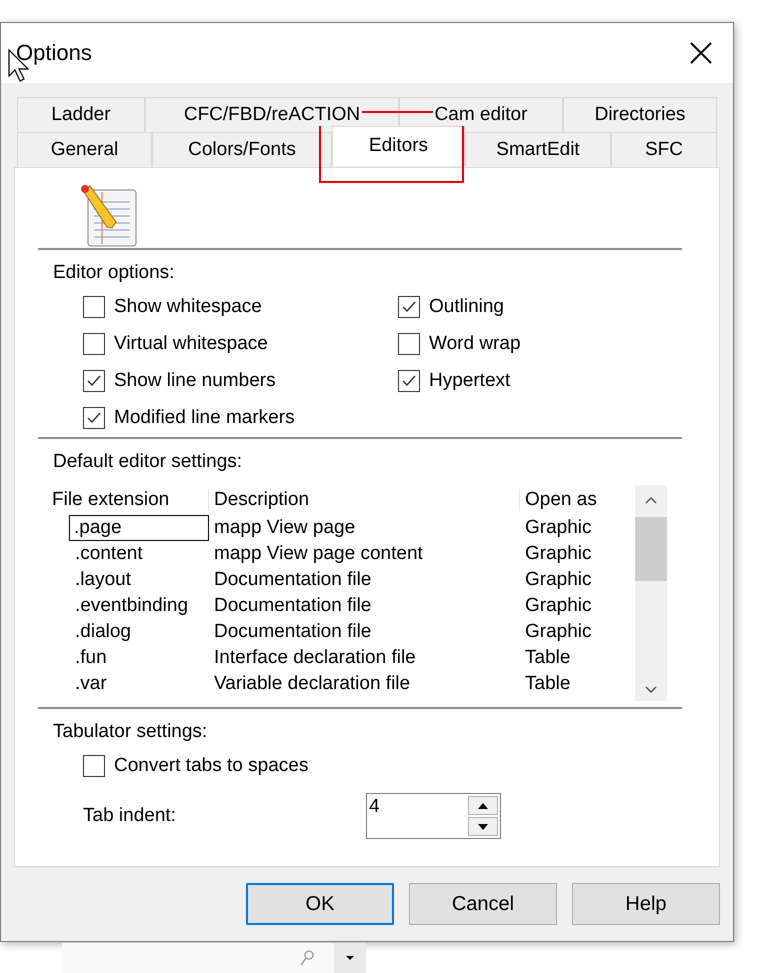 The width and height of the screenshot is (768, 973). What do you see at coordinates (640, 114) in the screenshot?
I see `tab: Directories` at bounding box center [640, 114].